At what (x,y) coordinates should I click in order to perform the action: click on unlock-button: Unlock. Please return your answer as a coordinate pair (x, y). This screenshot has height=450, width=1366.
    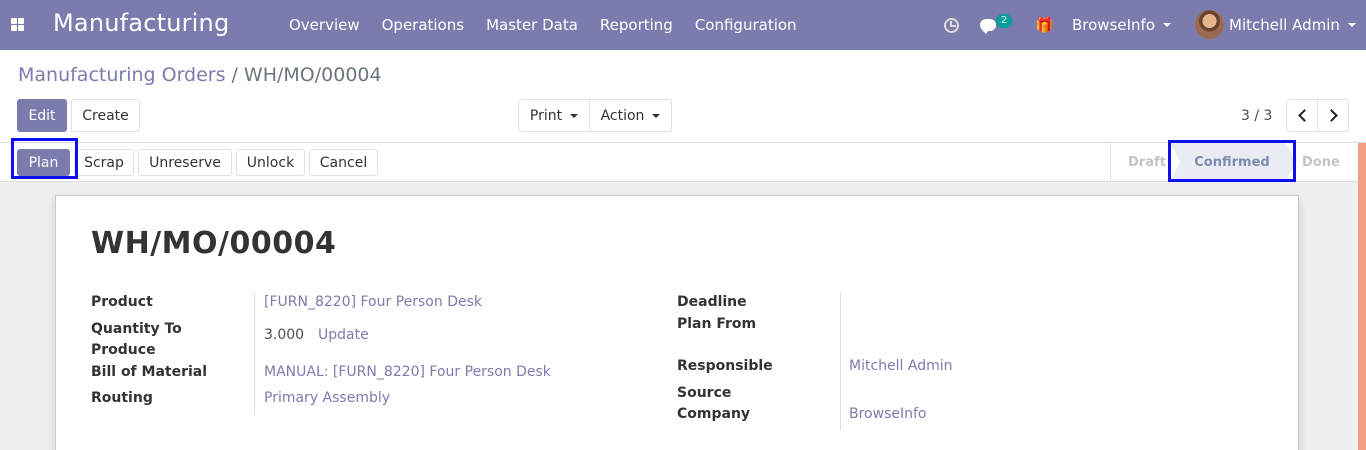
    Looking at the image, I should click on (270, 162).